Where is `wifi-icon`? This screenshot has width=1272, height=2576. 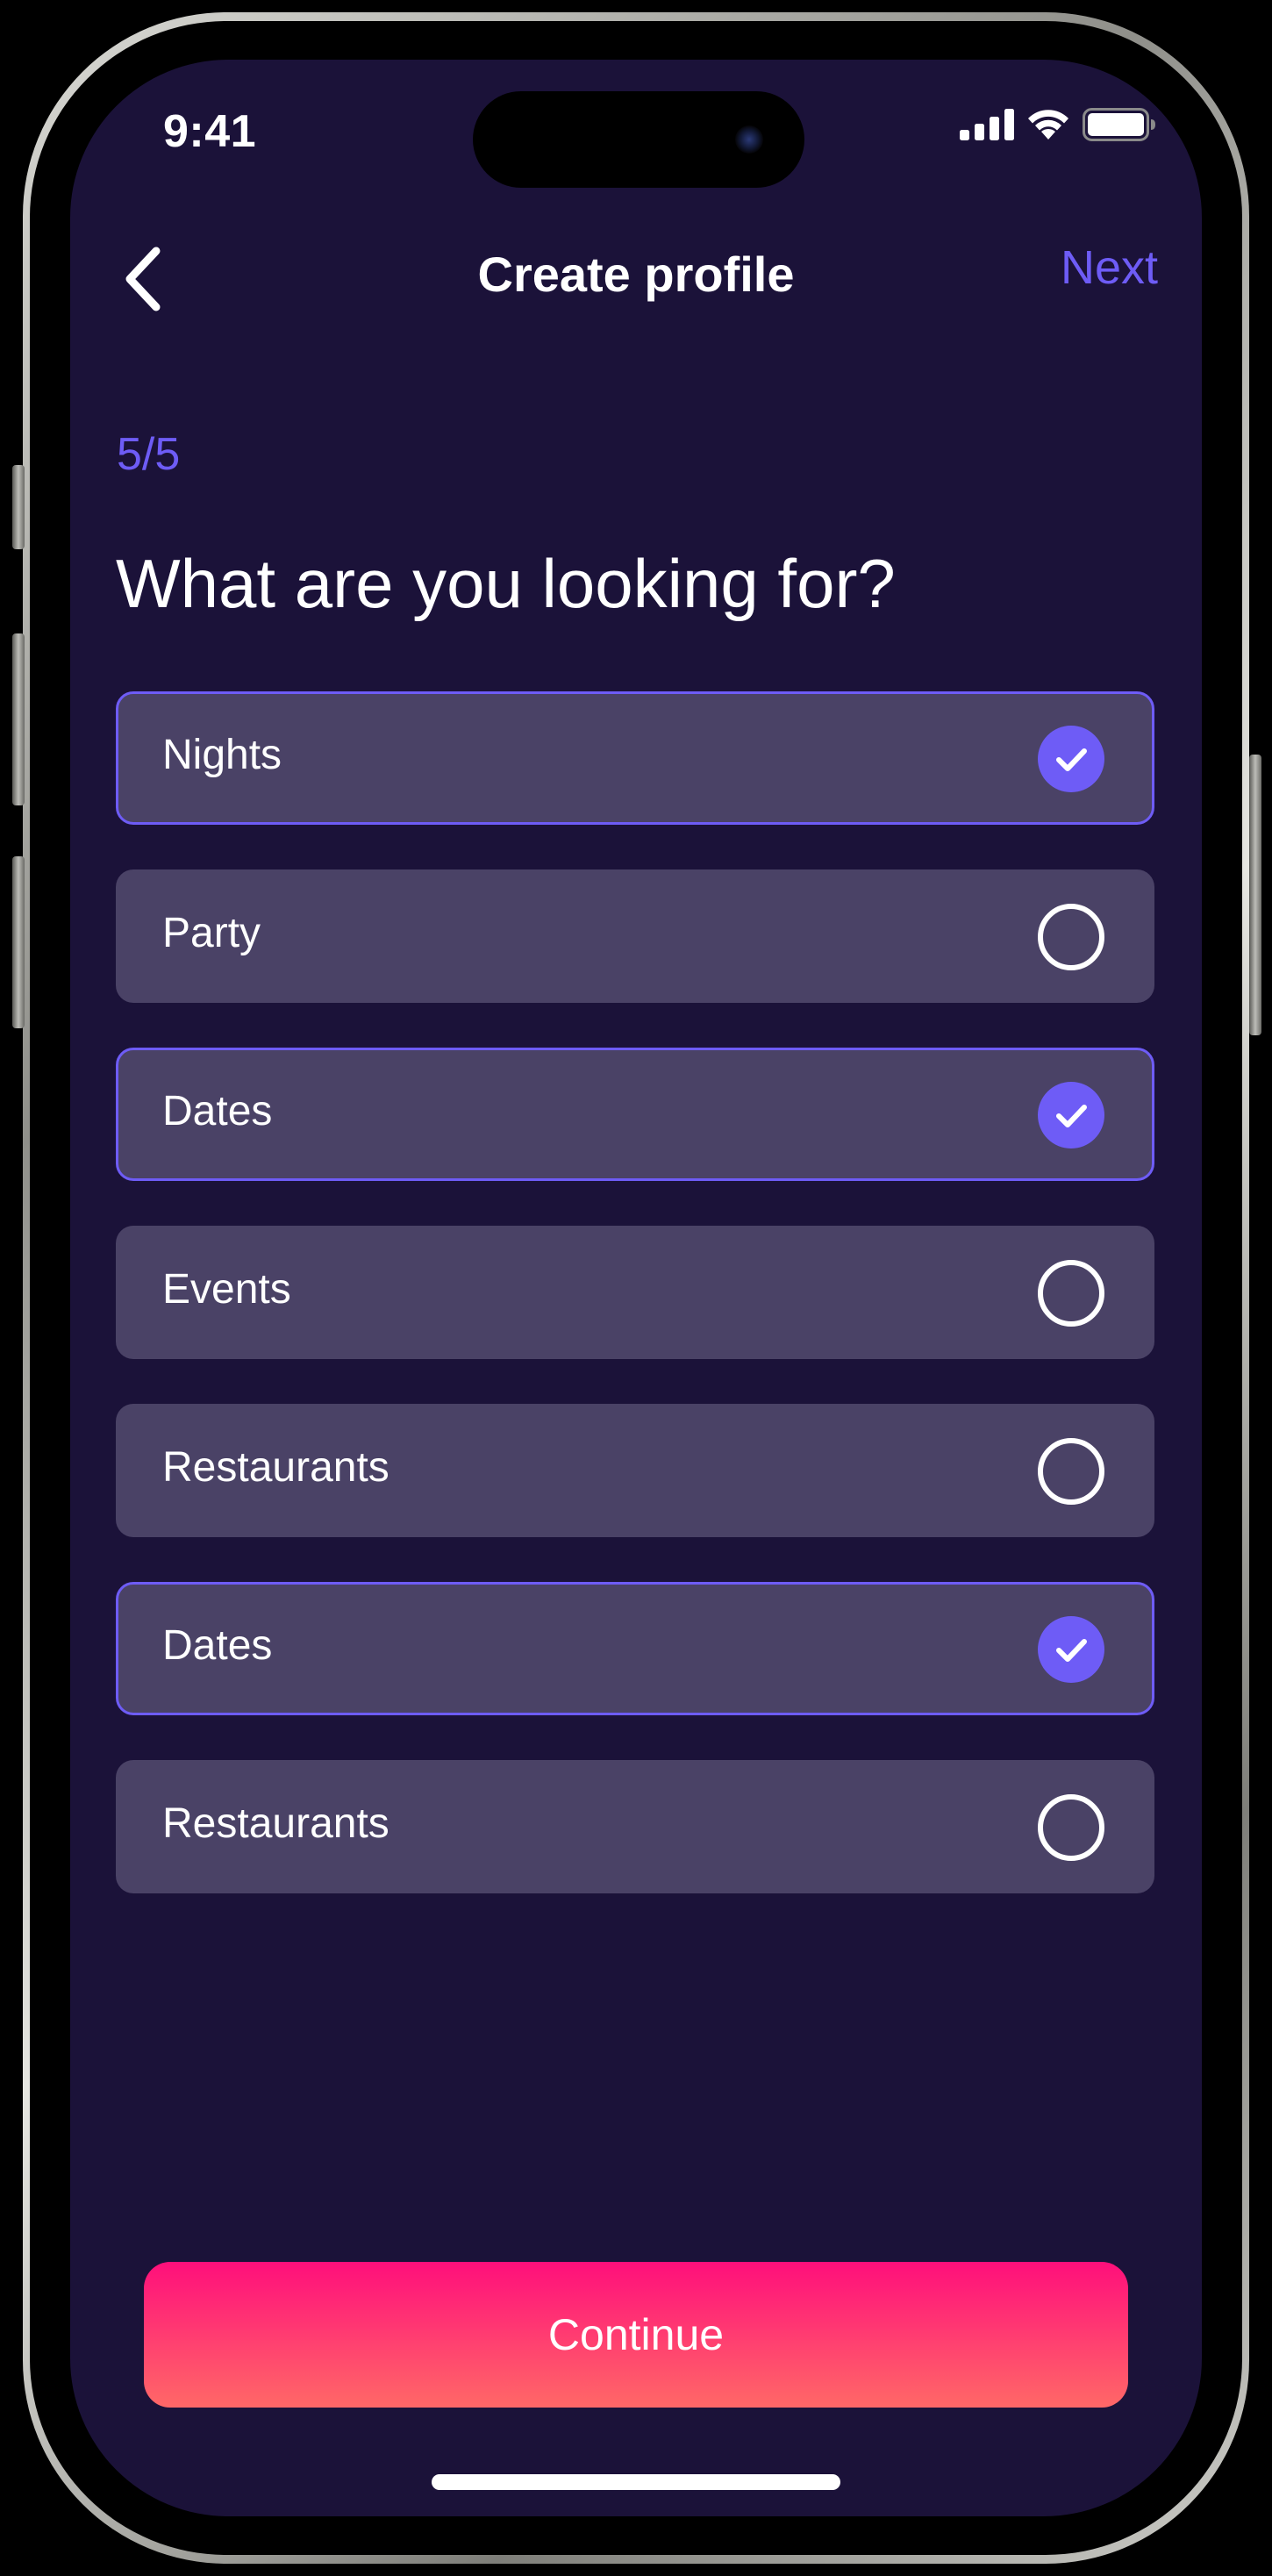 wifi-icon is located at coordinates (1048, 125).